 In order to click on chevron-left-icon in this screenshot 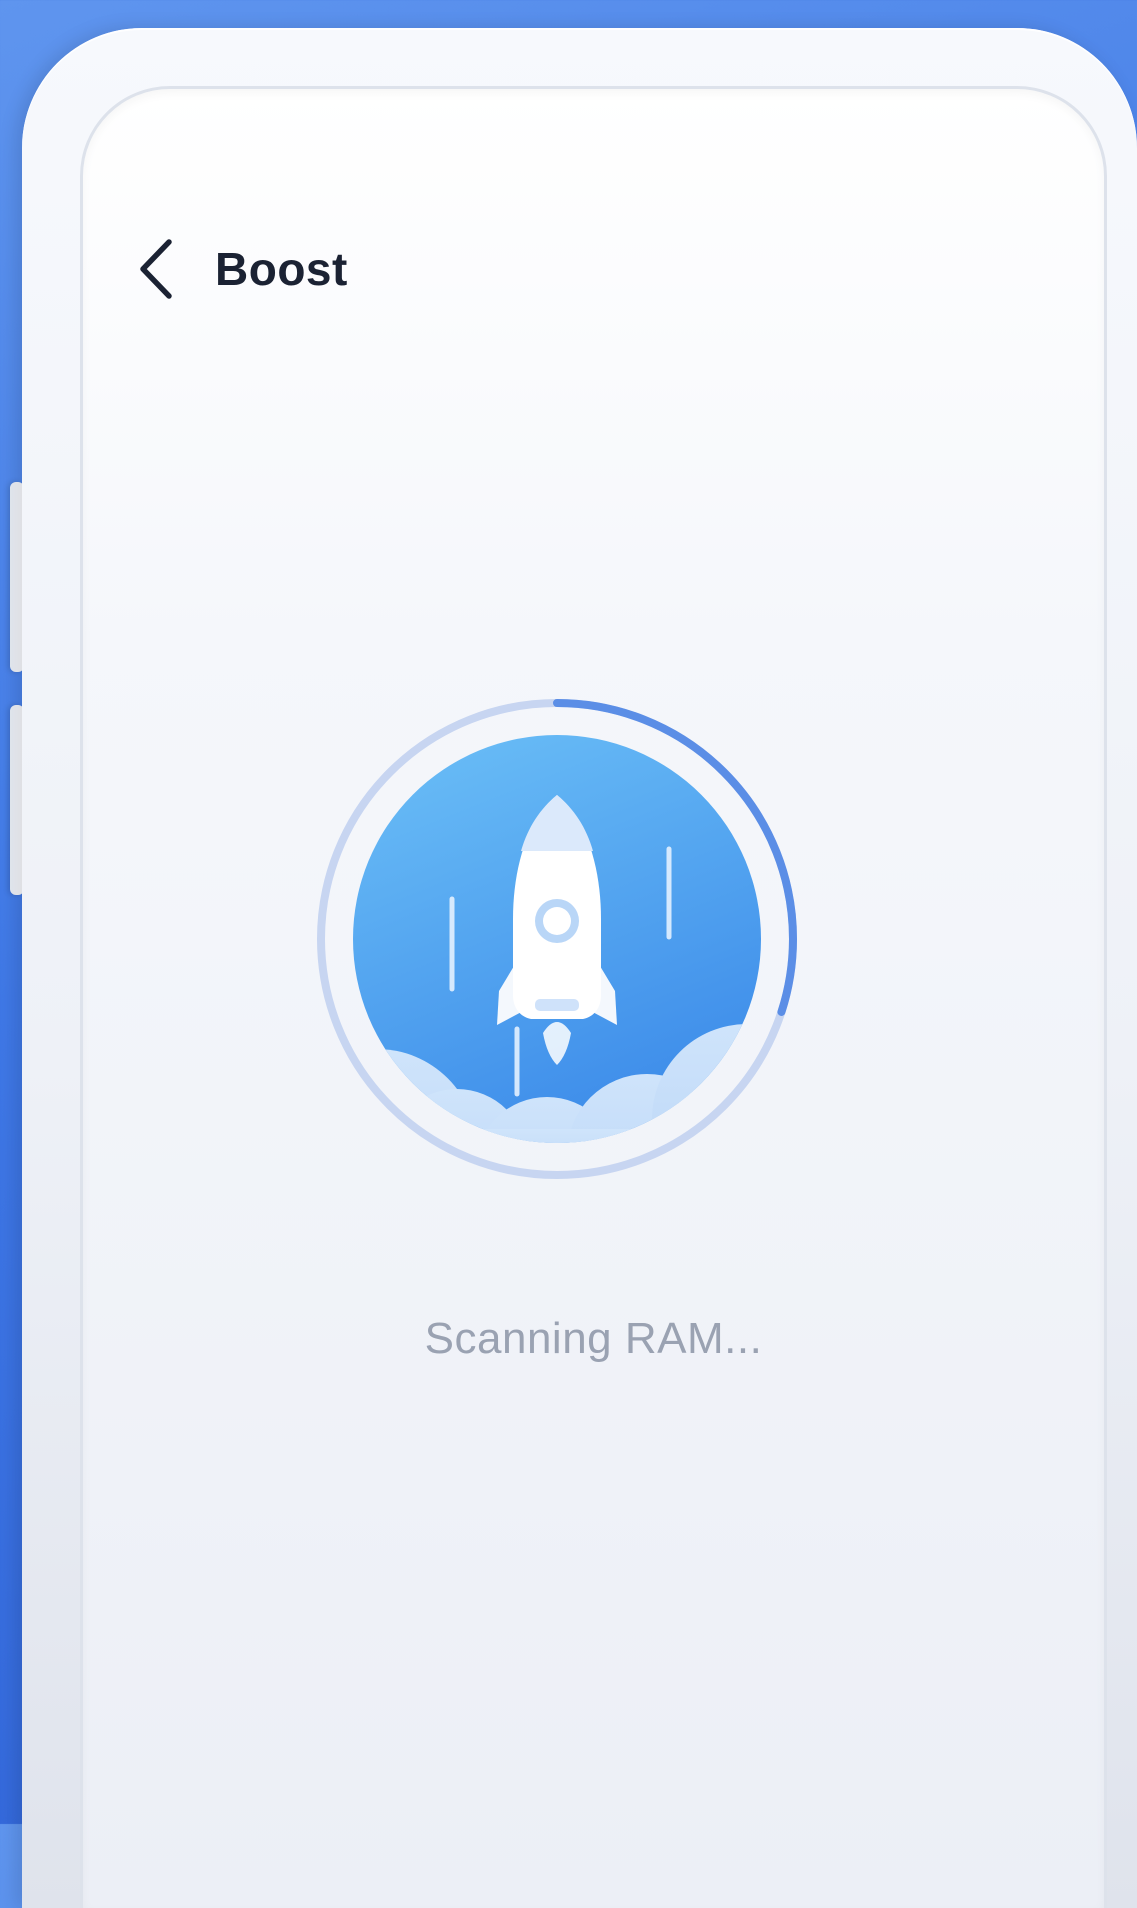, I will do `click(156, 269)`.